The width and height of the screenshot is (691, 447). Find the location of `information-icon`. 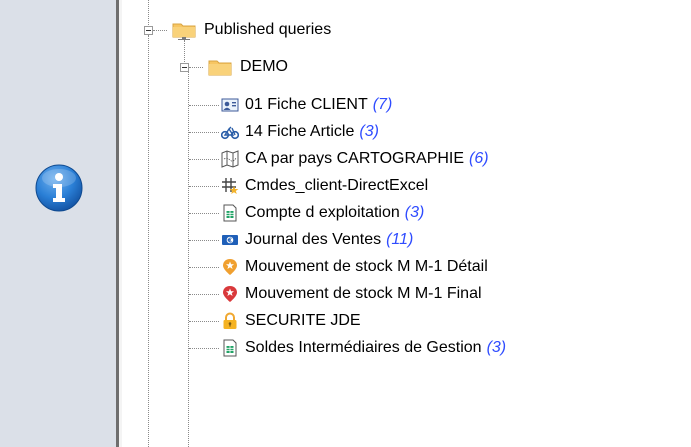

information-icon is located at coordinates (59, 188).